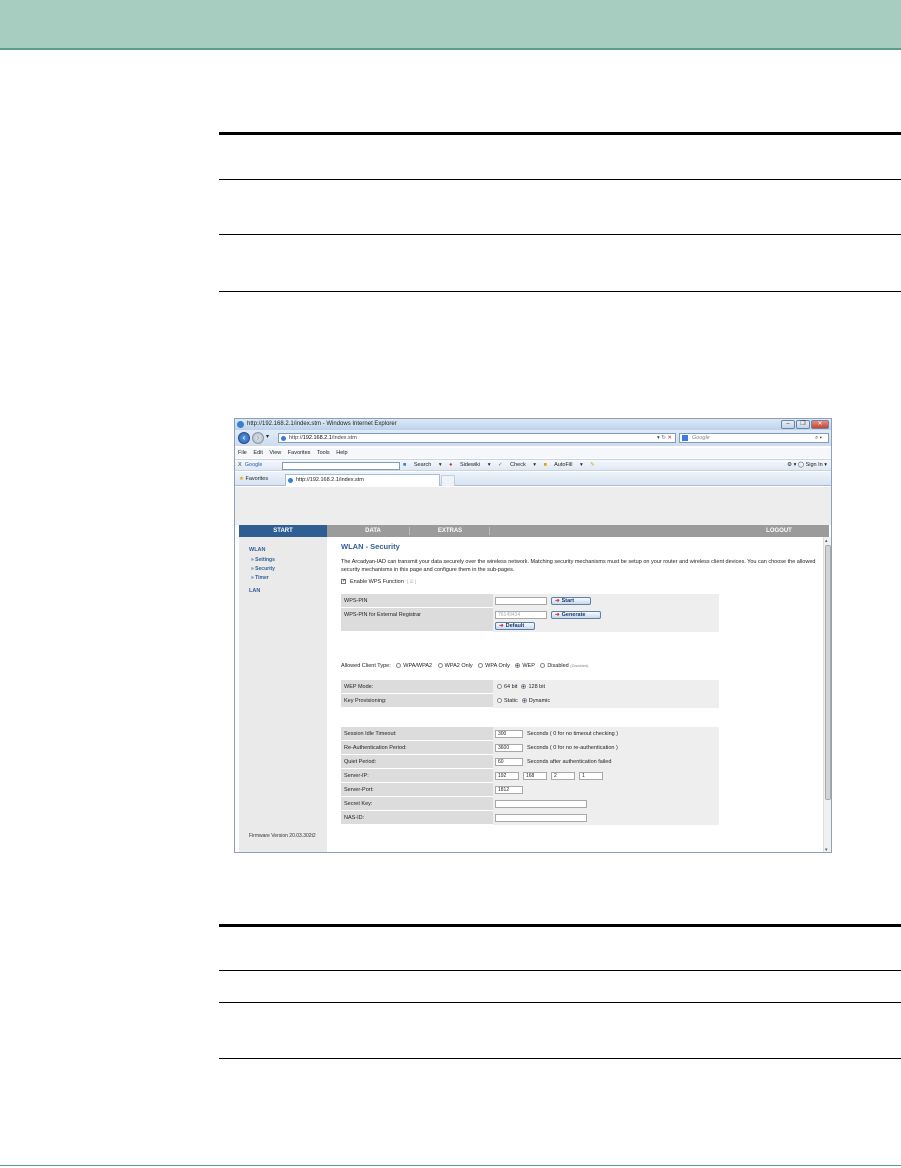  What do you see at coordinates (669, 438) in the screenshot?
I see `stop-icon: ✕` at bounding box center [669, 438].